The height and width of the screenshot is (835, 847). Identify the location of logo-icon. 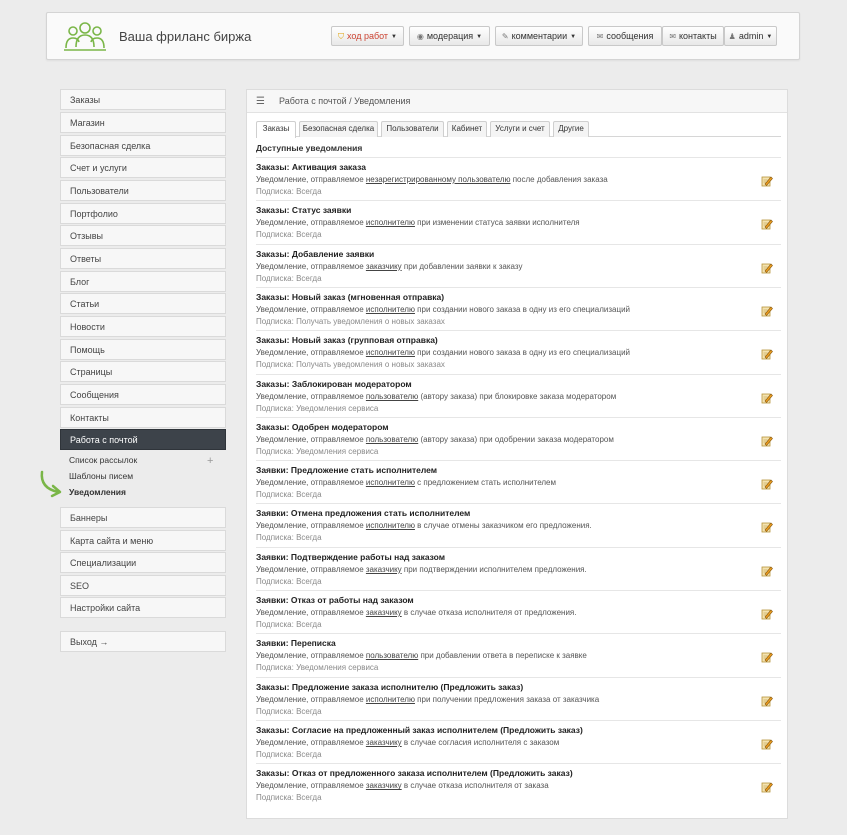
(85, 37).